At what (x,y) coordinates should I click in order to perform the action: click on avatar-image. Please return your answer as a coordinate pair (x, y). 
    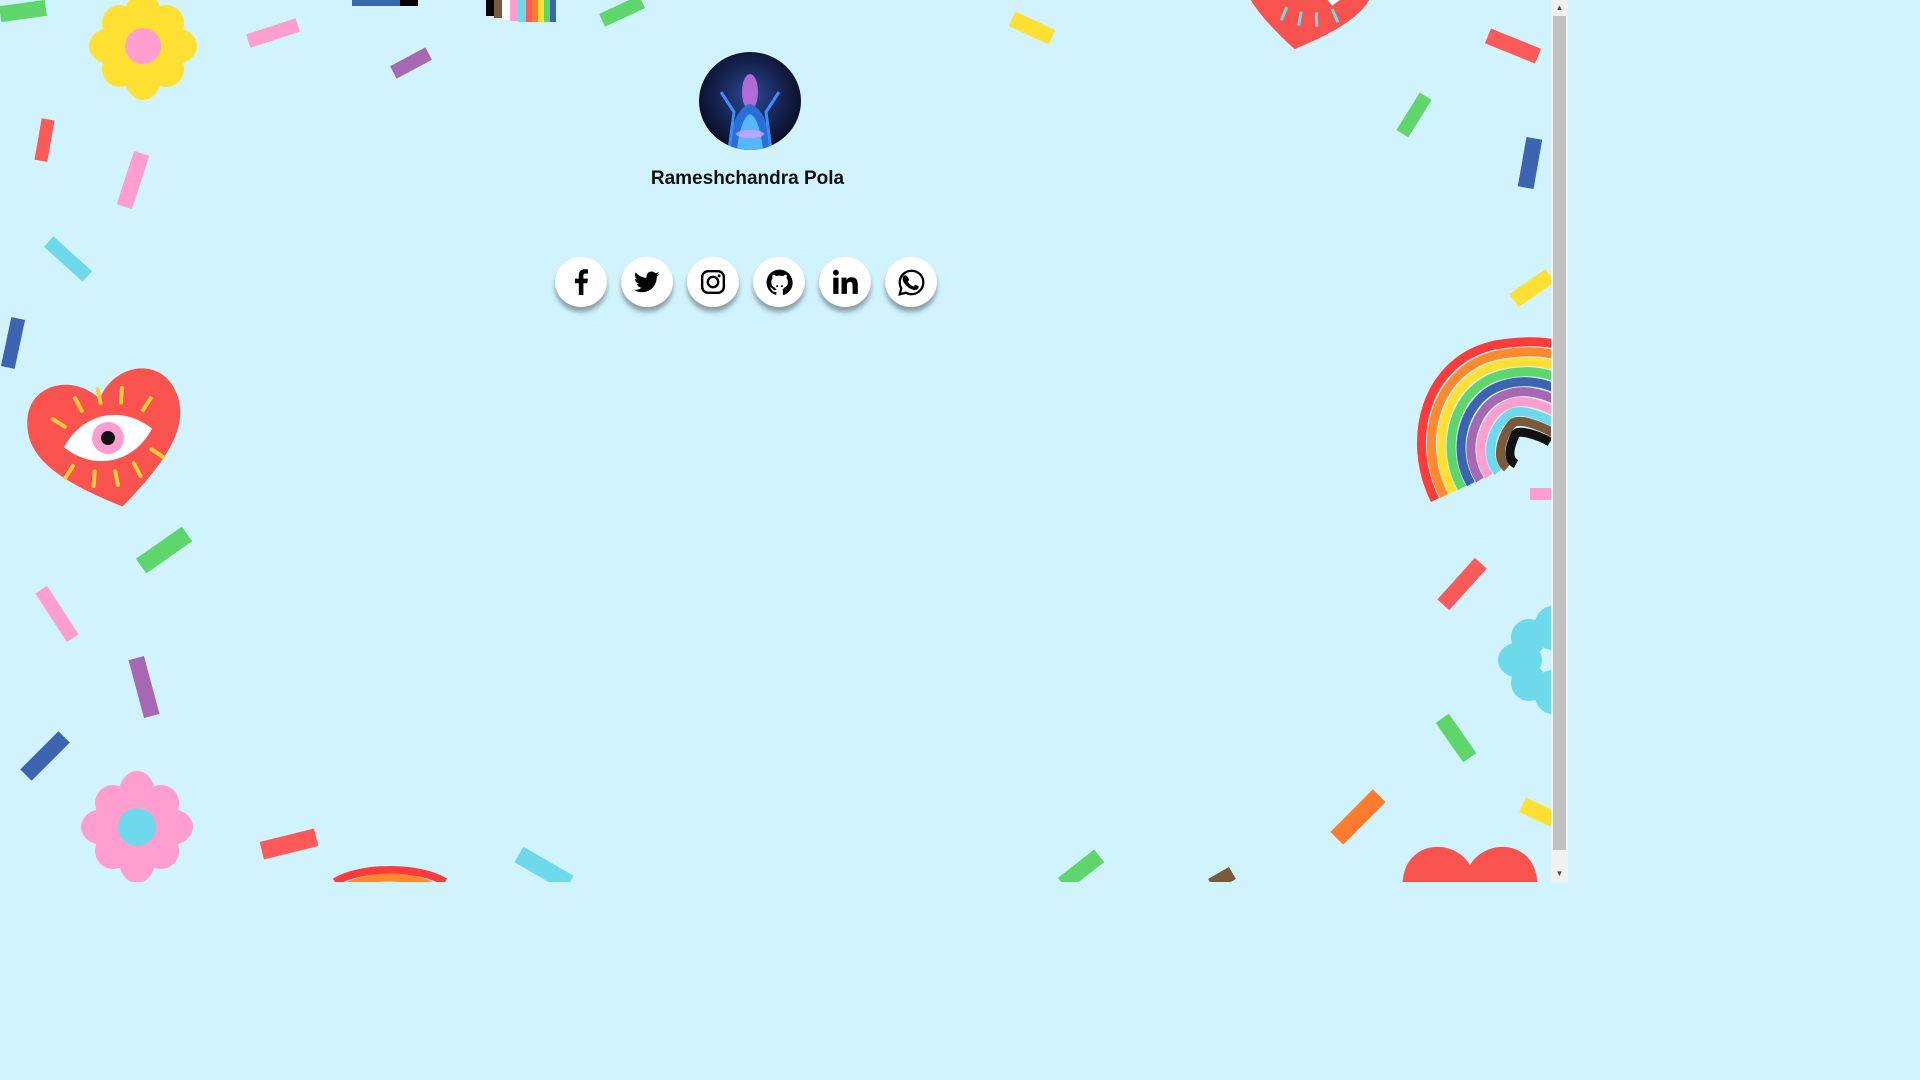
    Looking at the image, I should click on (750, 112).